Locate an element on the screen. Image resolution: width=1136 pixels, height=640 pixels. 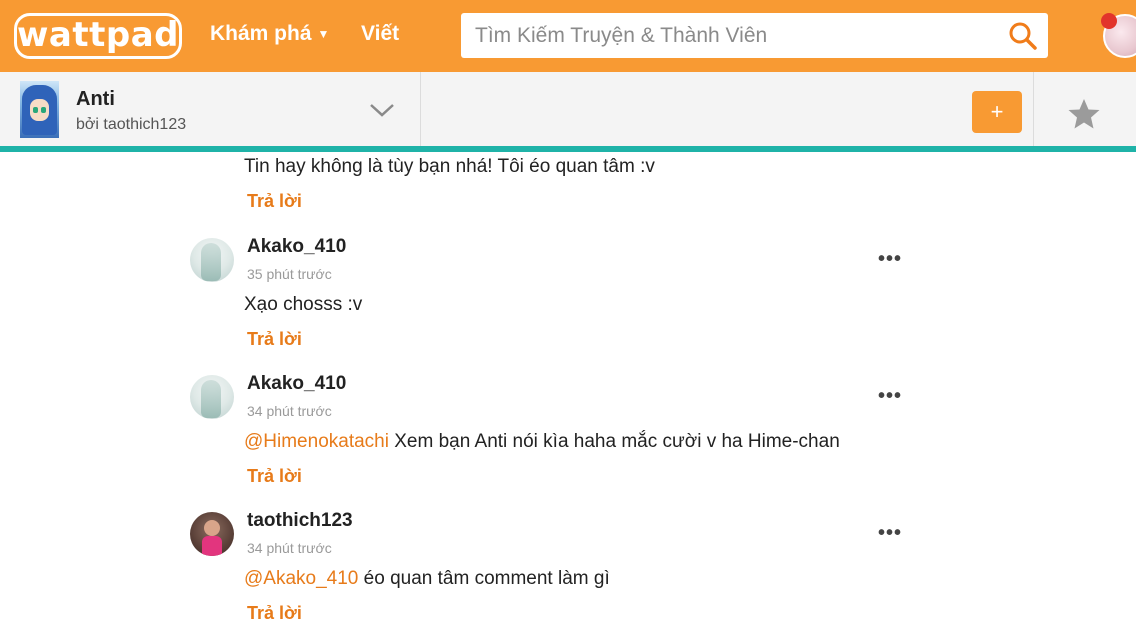
story-title: Anti is located at coordinates (95, 99).